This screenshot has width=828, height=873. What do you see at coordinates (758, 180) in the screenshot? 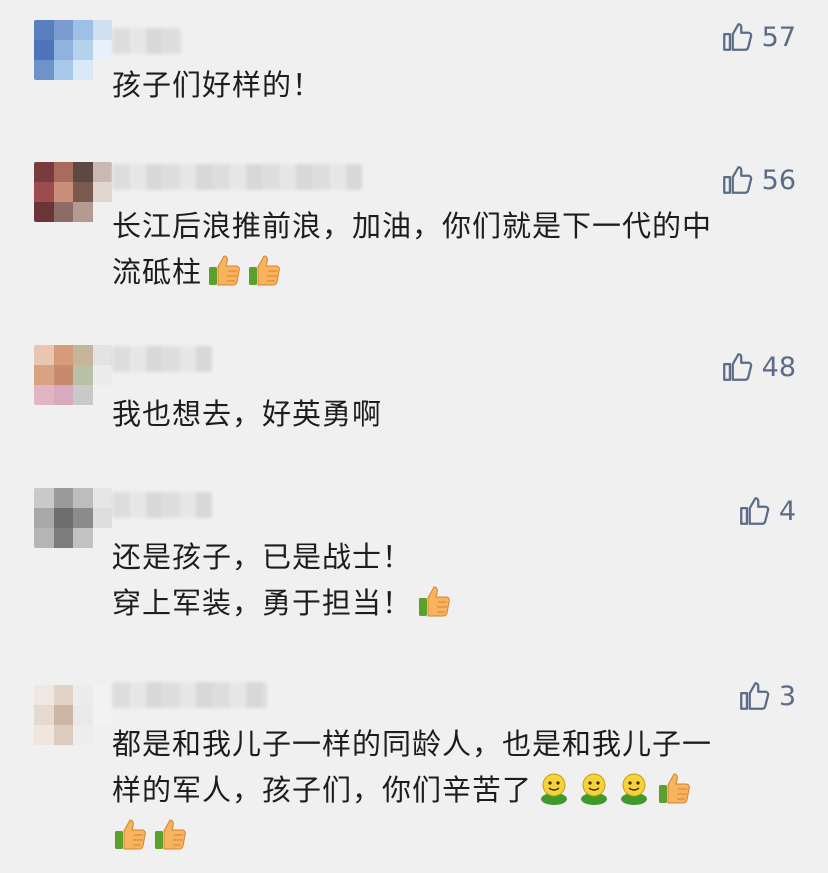
I see `like-button: 56` at bounding box center [758, 180].